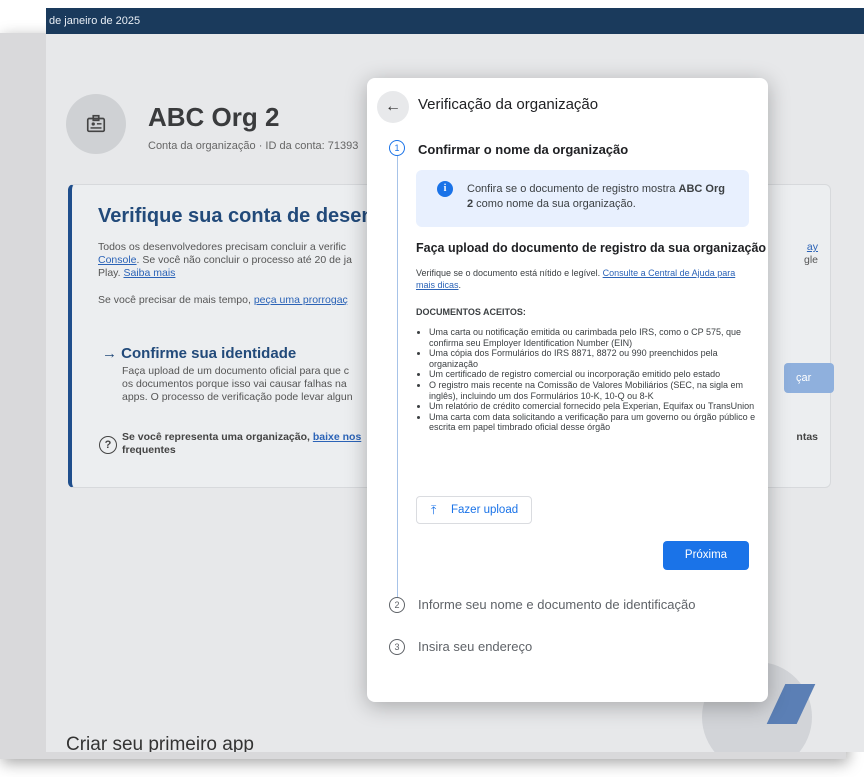 The width and height of the screenshot is (864, 777). Describe the element at coordinates (160, 743) in the screenshot. I see `create-app-title: Criar seu primeiro app` at that location.